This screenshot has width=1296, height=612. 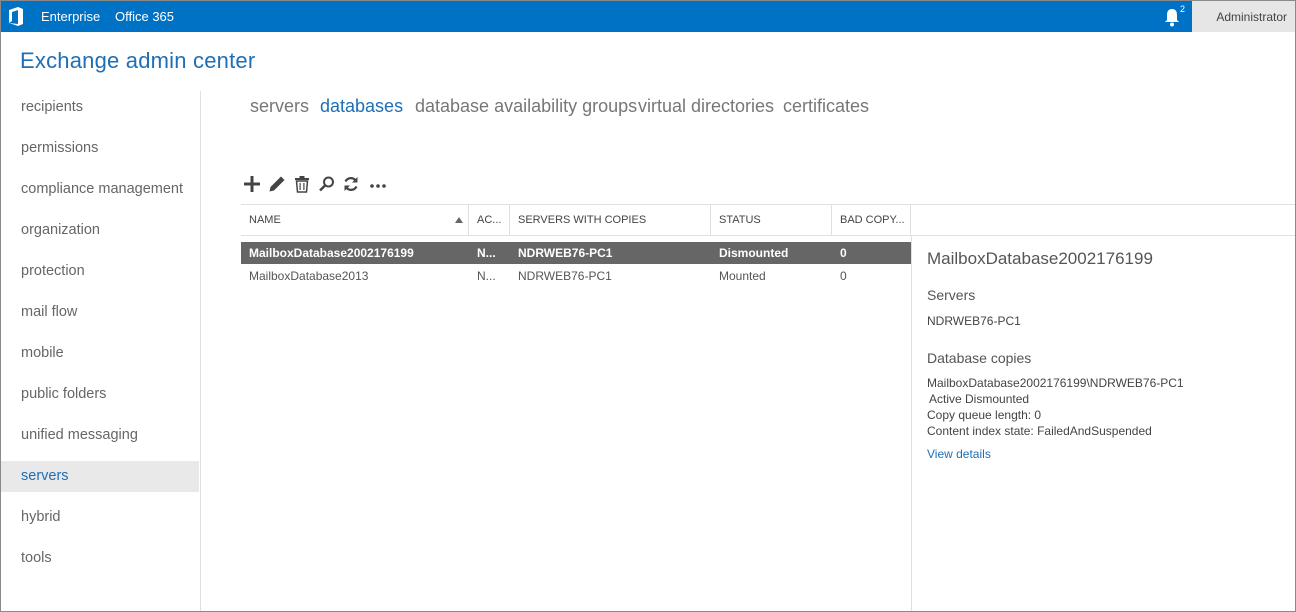 I want to click on tab-virtual-directories: virtual directories, so click(x=706, y=106).